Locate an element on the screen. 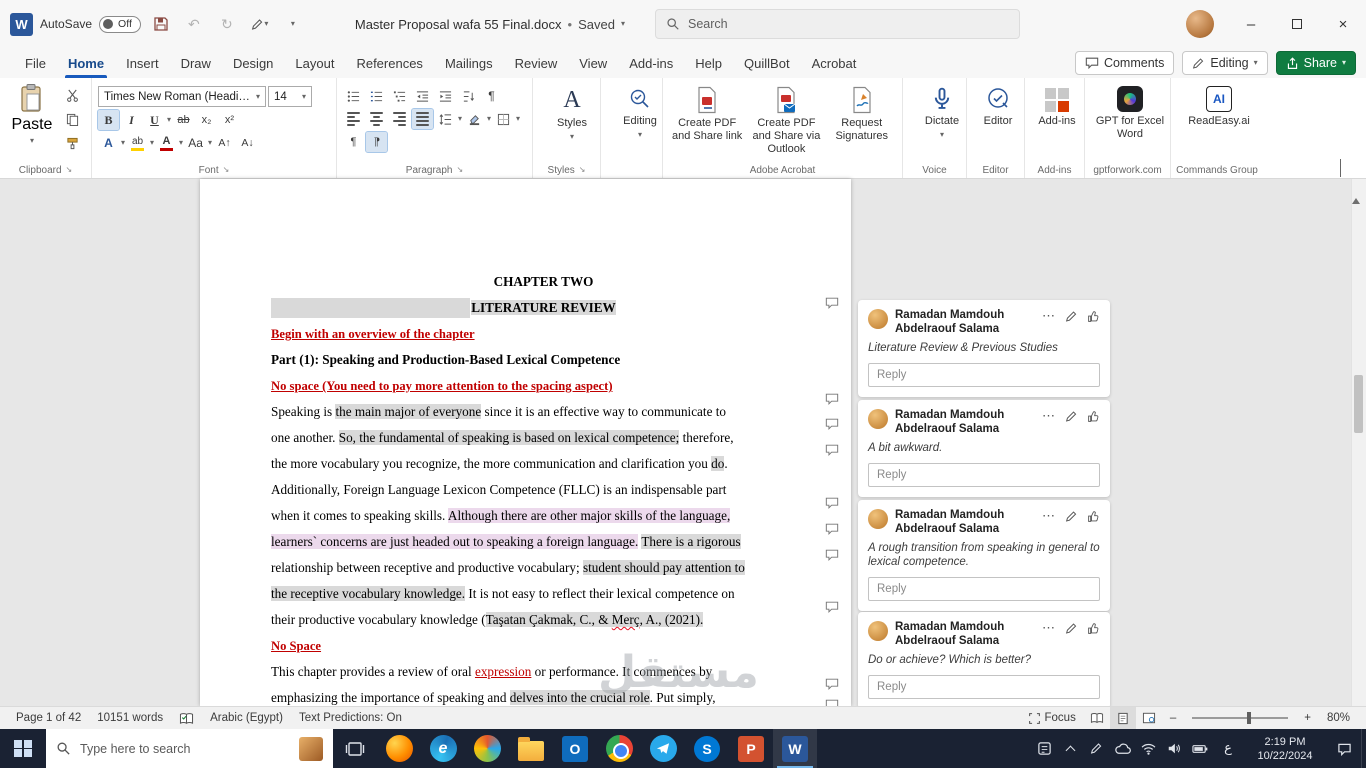 The width and height of the screenshot is (1366, 768). start-button is located at coordinates (23, 748).